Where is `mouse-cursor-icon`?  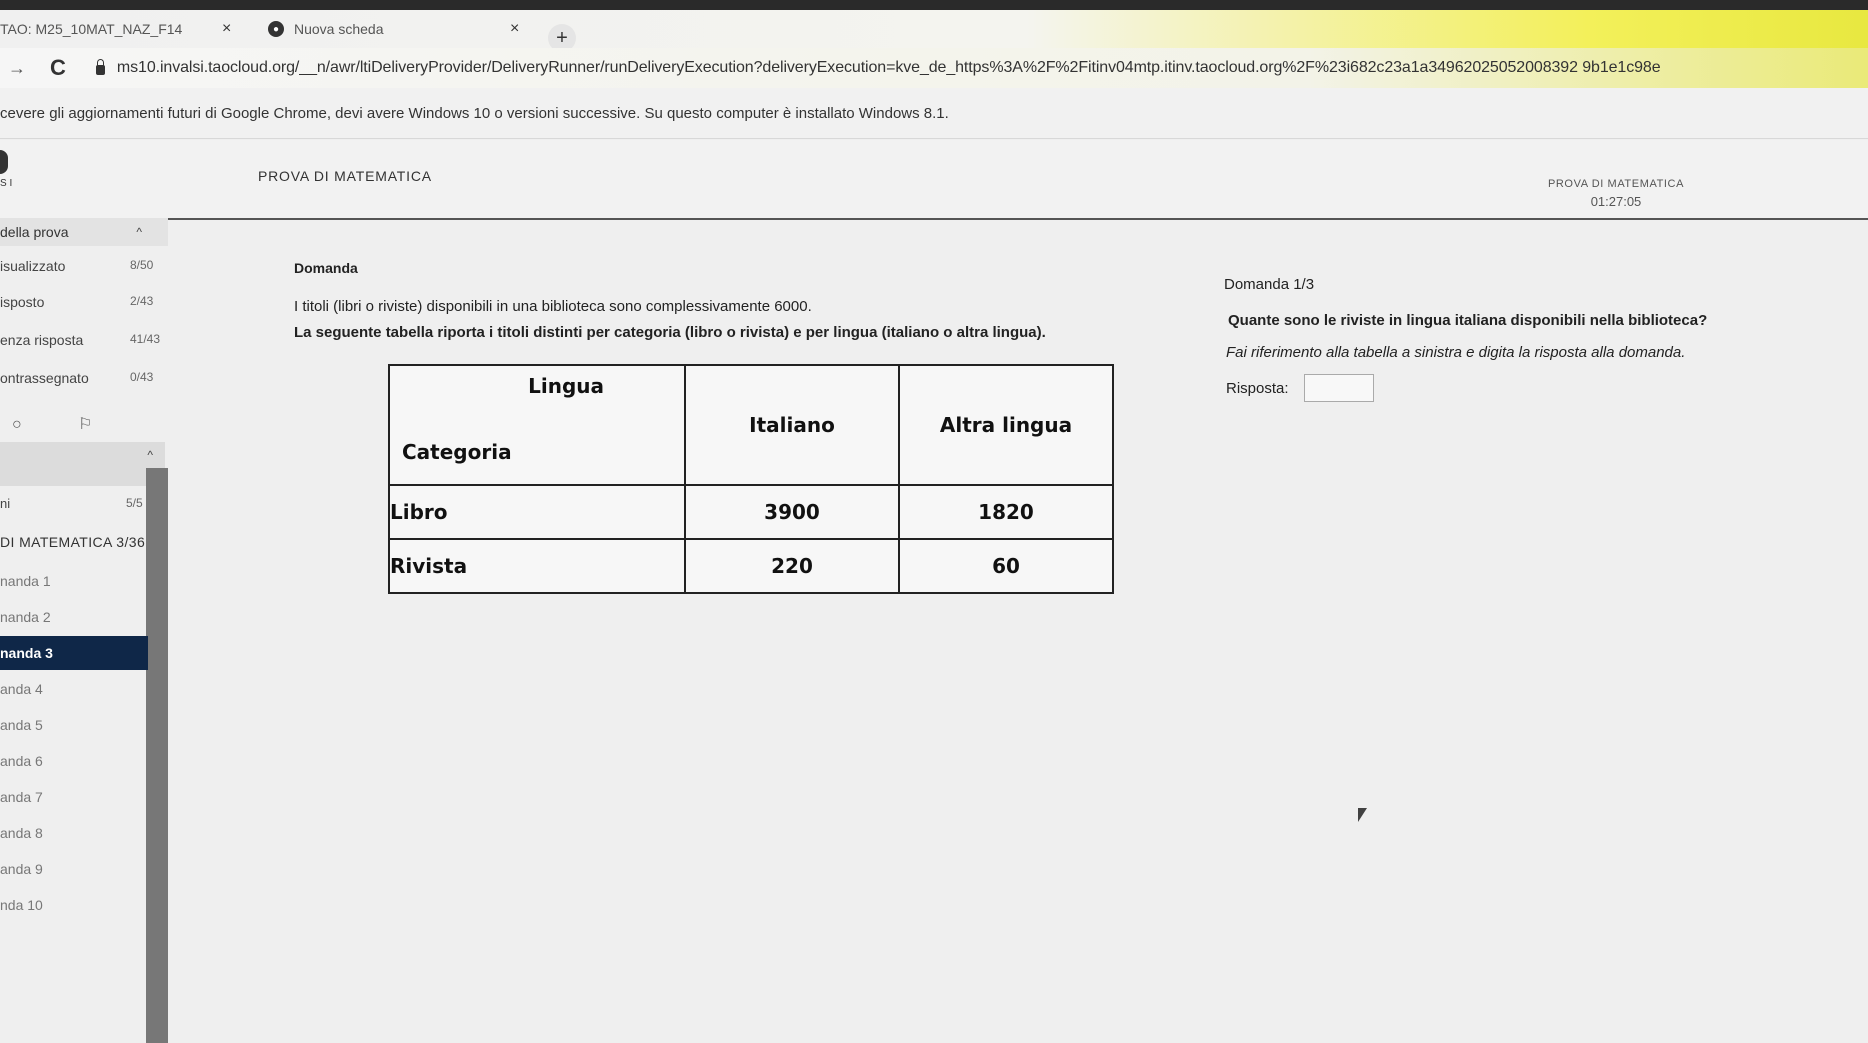 mouse-cursor-icon is located at coordinates (1362, 815).